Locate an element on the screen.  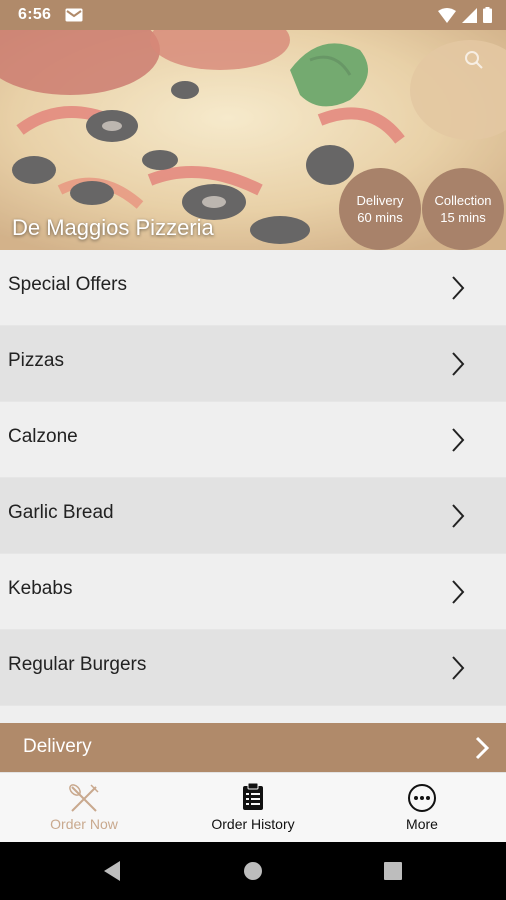
menu-item-regular-burgers: Regular Burgers is located at coordinates (253, 668).